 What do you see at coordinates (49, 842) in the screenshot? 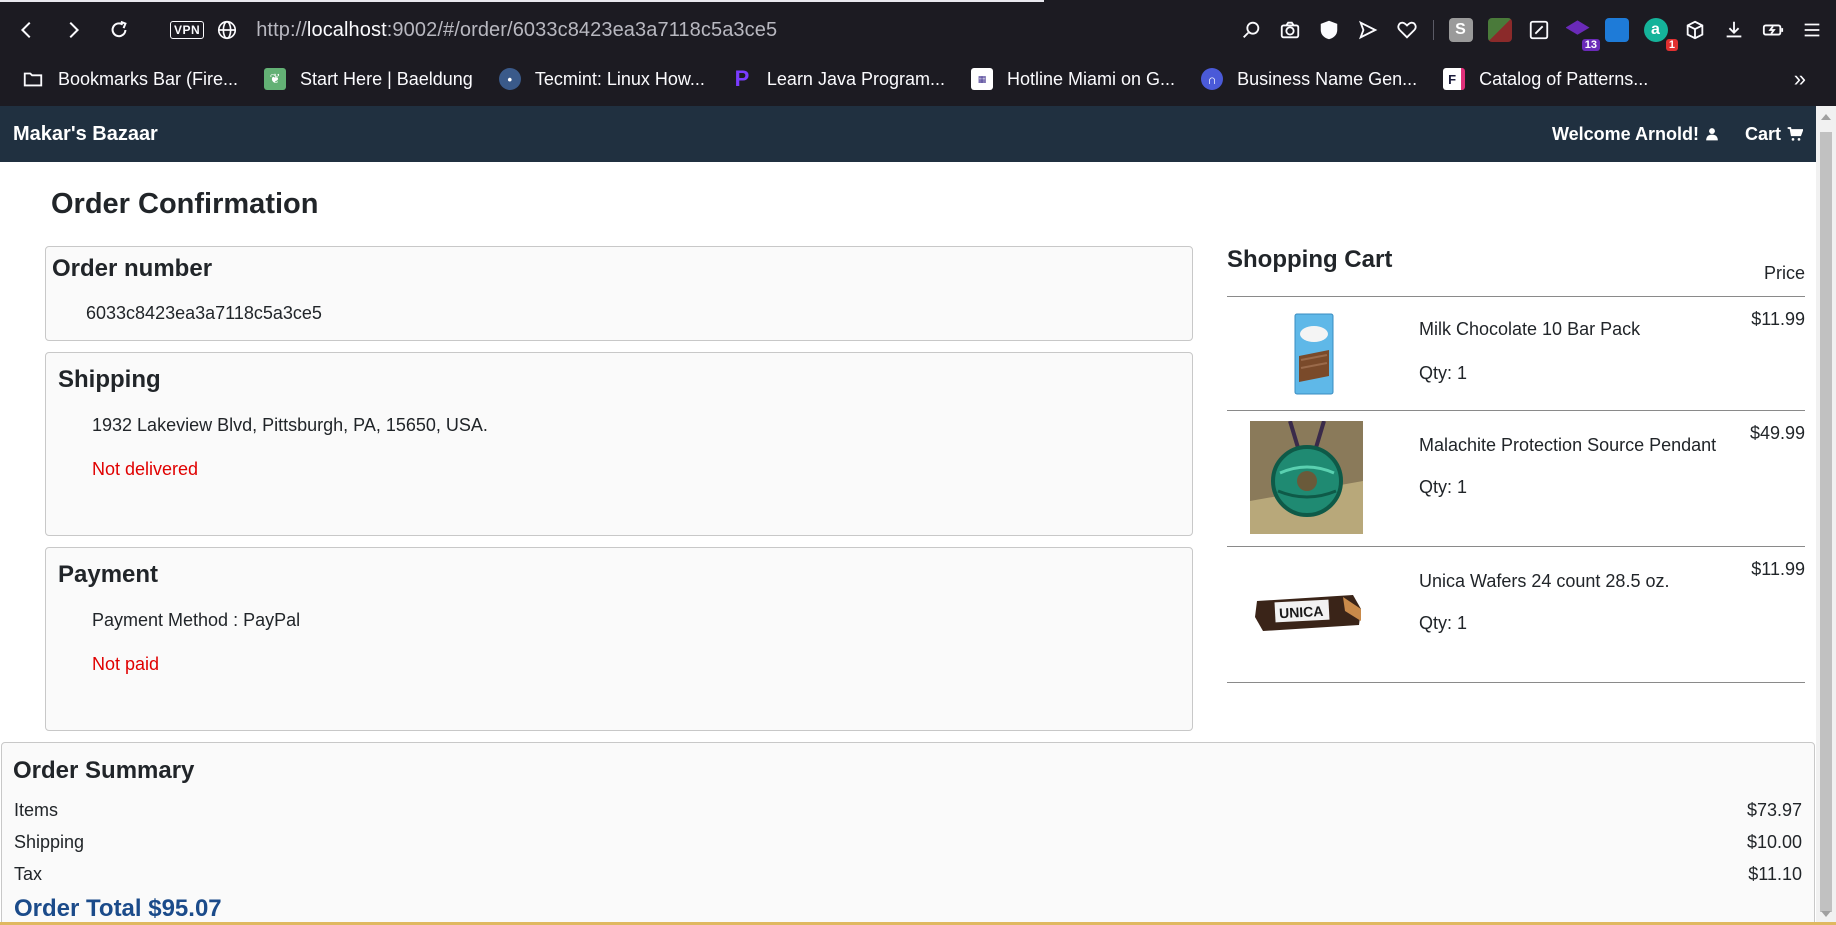
I see `summary-label: Shipping` at bounding box center [49, 842].